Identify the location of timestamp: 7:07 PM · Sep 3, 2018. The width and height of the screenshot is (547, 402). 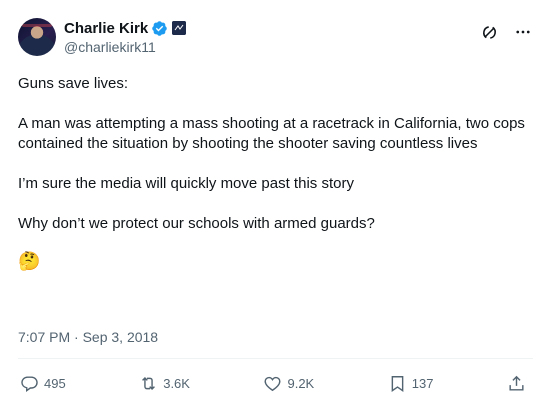
(88, 337).